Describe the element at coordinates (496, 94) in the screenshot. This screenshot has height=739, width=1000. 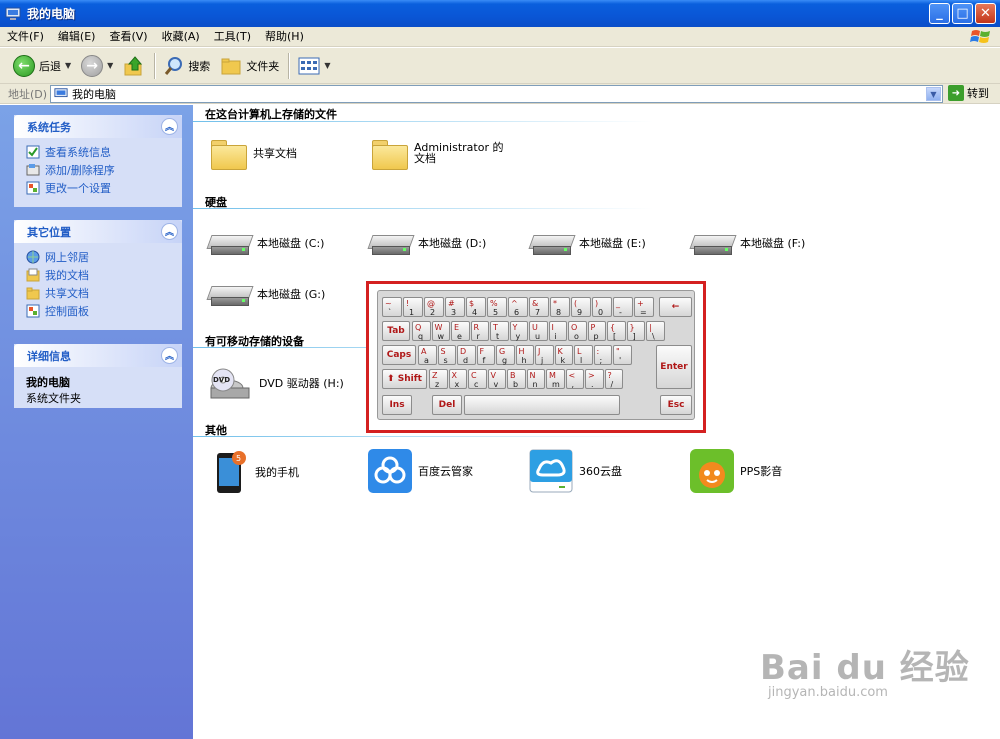
I see `address-input: 我的电脑 ▼` at that location.